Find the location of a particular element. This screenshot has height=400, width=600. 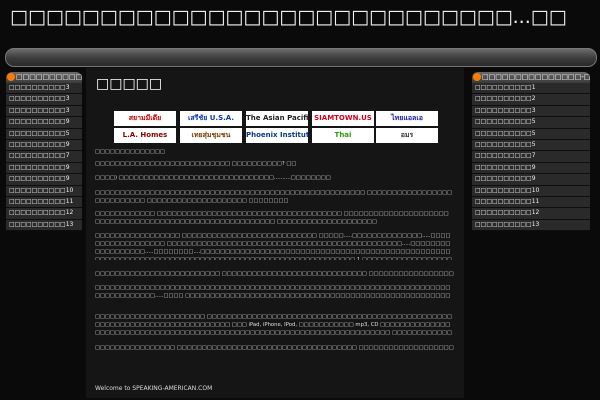

footer-text: Welcome to SPEAKING-AMERICAN.COM is located at coordinates (154, 388).